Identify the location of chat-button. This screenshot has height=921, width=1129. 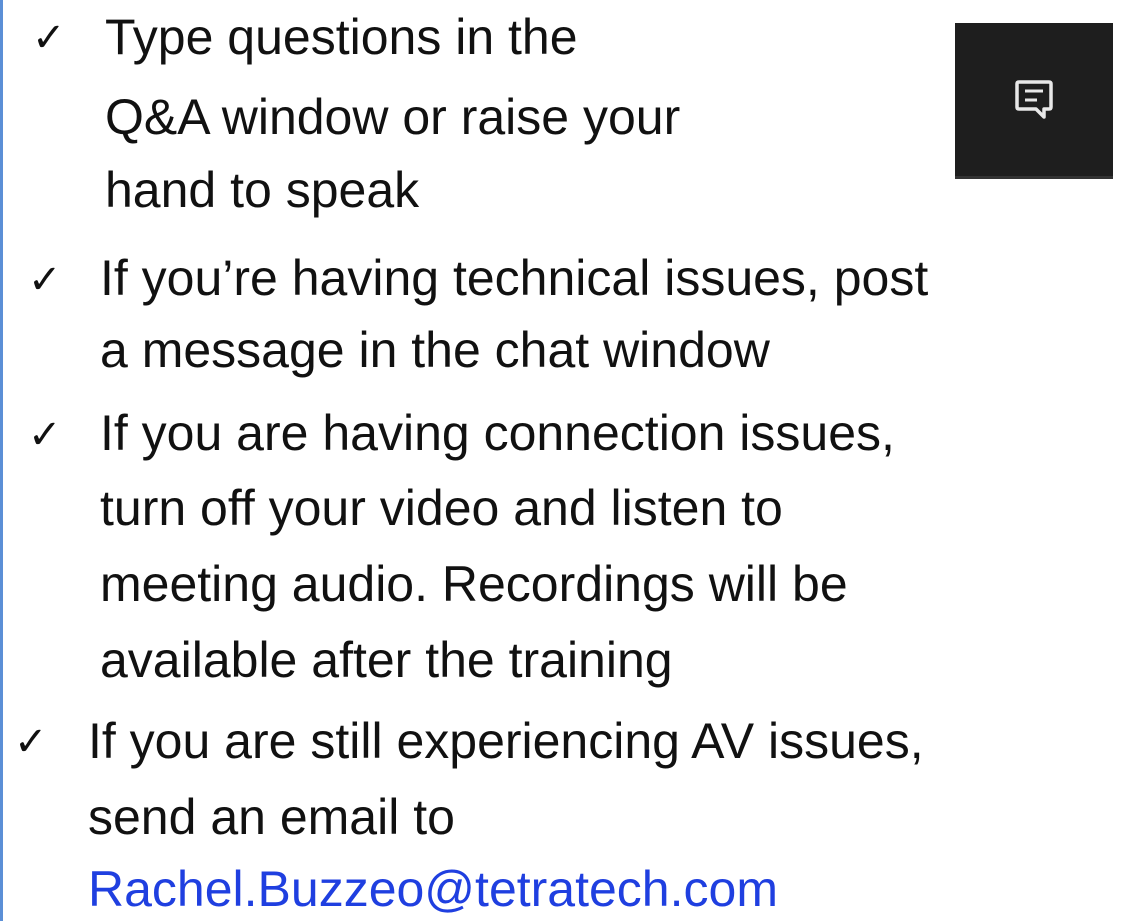
(1034, 101).